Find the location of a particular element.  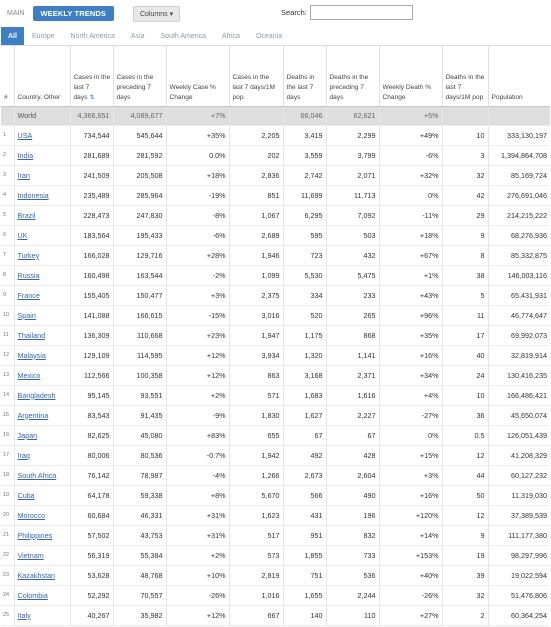

weekly-trends-button: WEEKLY TRENDS is located at coordinates (73, 13).